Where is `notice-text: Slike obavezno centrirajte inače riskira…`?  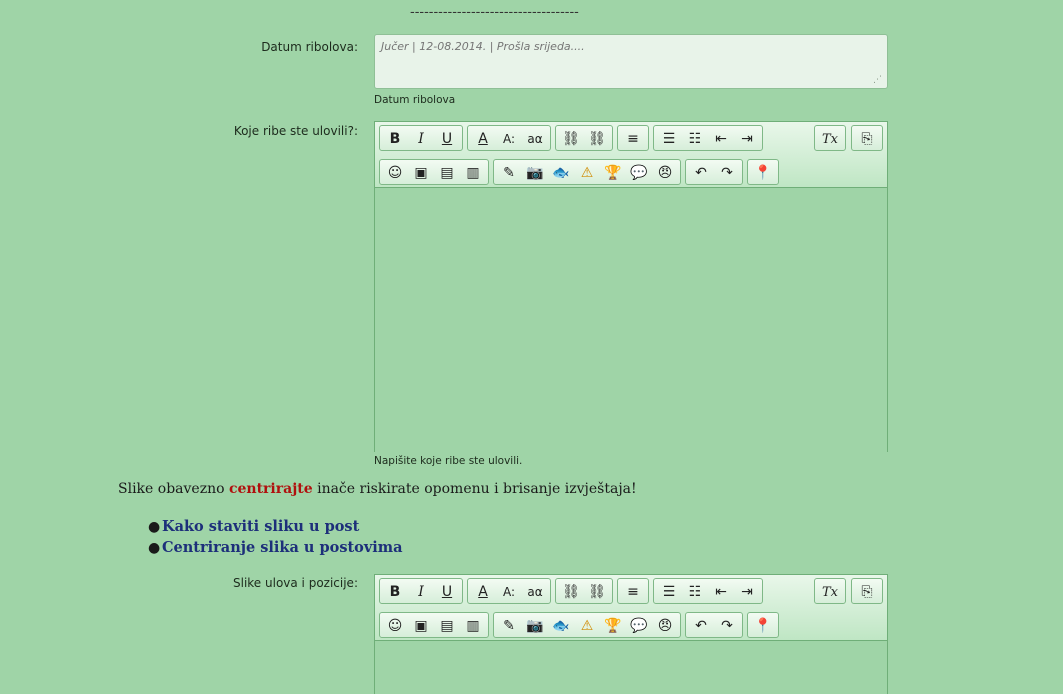
notice-text: Slike obavezno centrirajte inače riskira… is located at coordinates (377, 489).